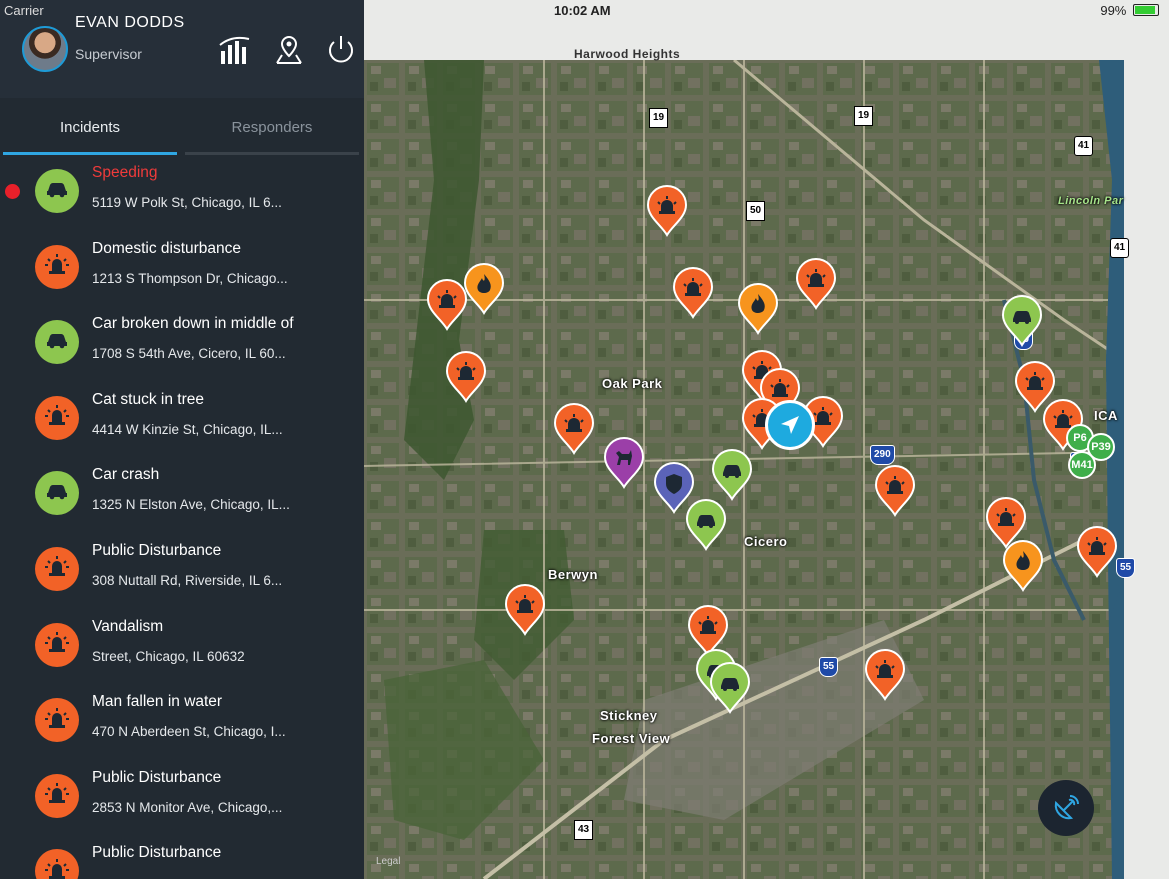  Describe the element at coordinates (629, 715) in the screenshot. I see `place-label-stickney: Stickney` at that location.